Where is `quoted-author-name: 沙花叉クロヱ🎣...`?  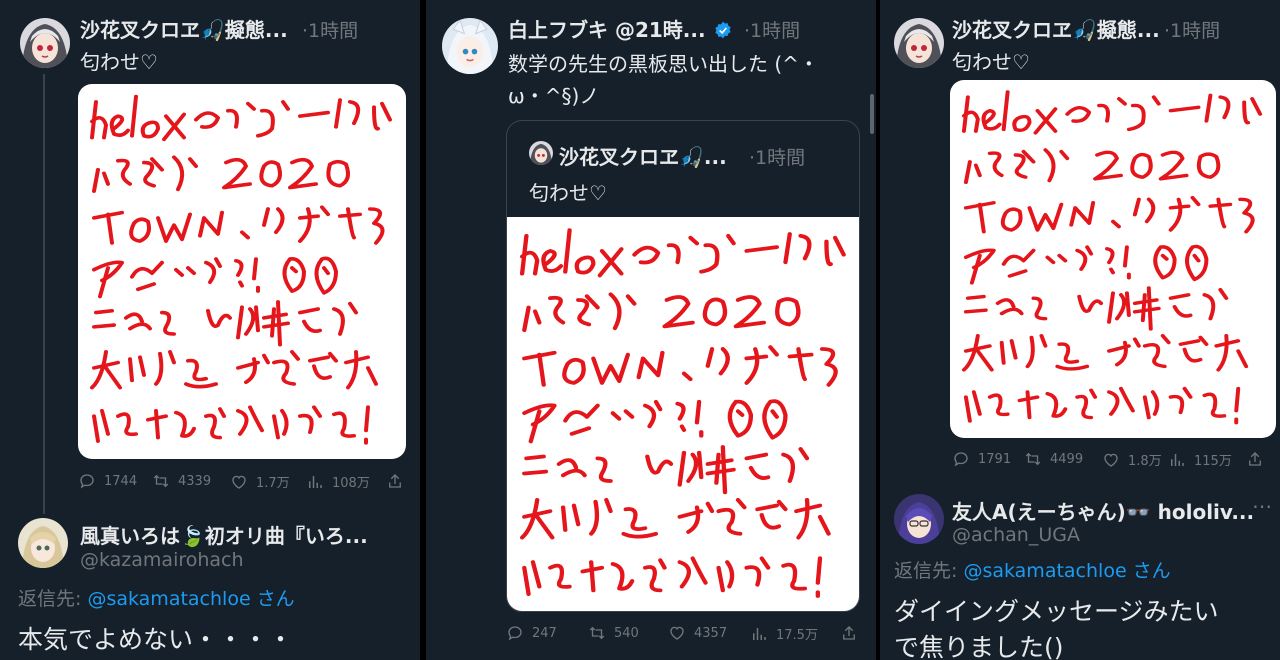 quoted-author-name: 沙花叉クロヱ🎣... is located at coordinates (643, 157).